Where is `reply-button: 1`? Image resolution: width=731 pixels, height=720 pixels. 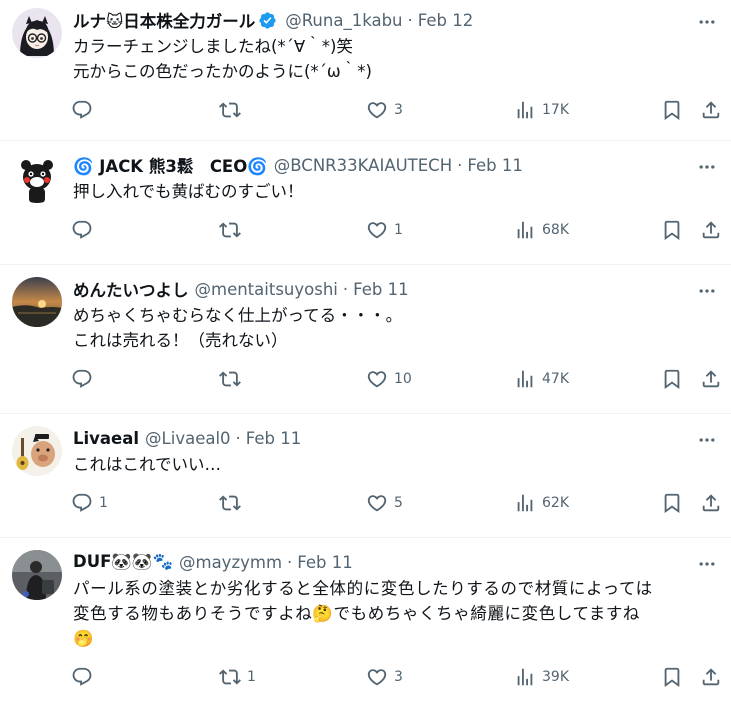
reply-button: 1 is located at coordinates (89, 503).